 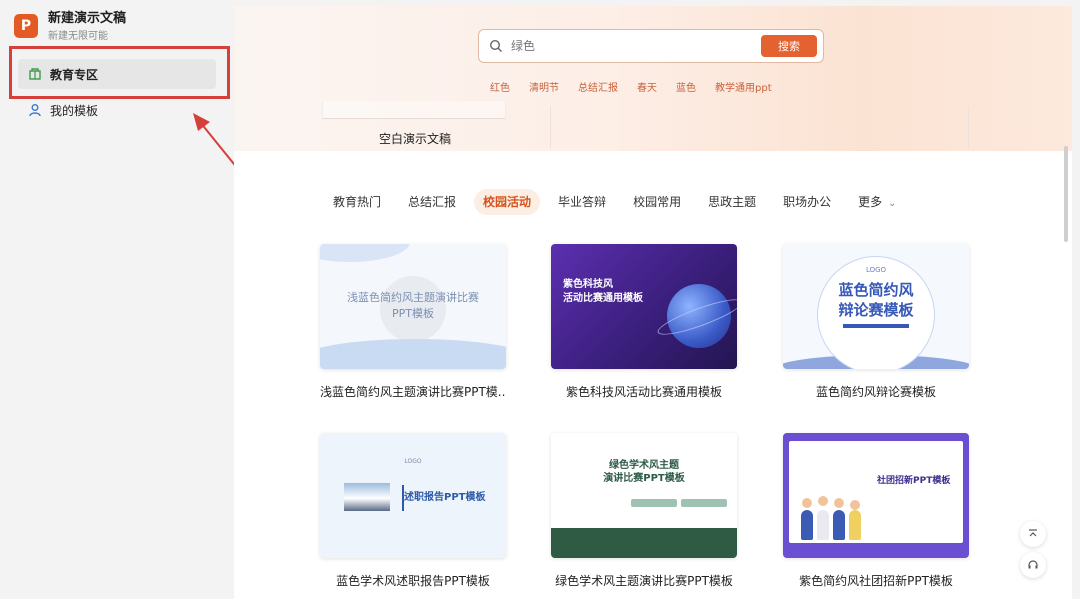 What do you see at coordinates (414, 110) in the screenshot?
I see `blank-doc-thumbnail` at bounding box center [414, 110].